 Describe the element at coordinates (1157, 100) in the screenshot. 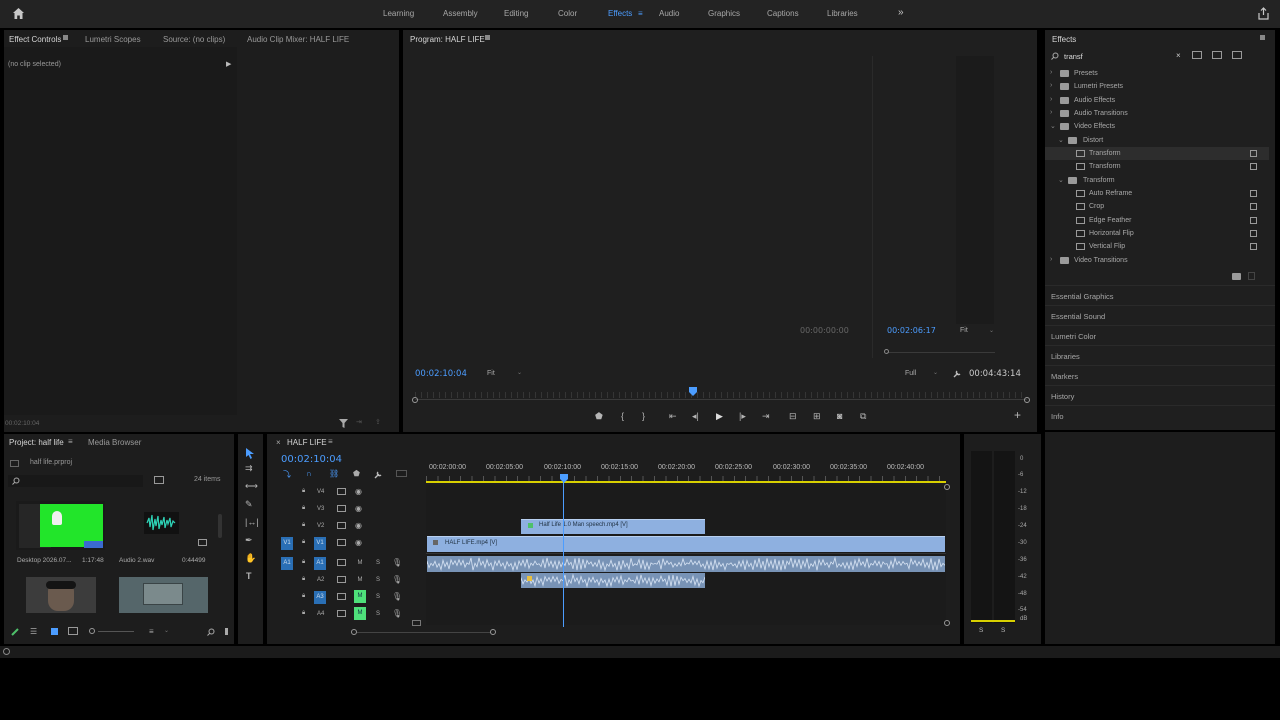

I see `tree-item-audio-effects: › Audio Effects` at that location.